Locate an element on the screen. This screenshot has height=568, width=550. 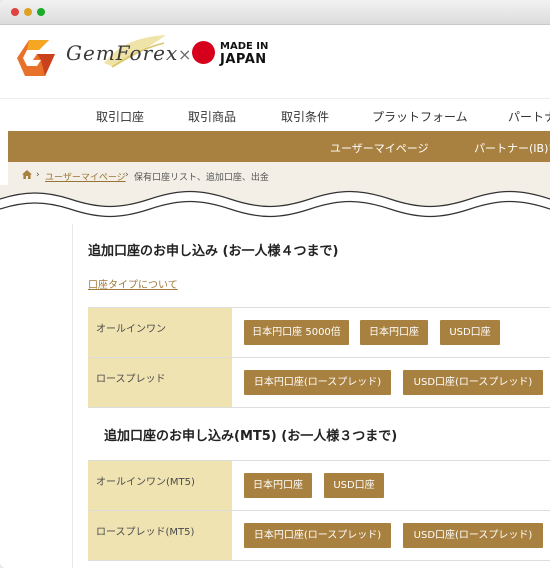
jpy-account-button: 日本円口座 is located at coordinates (394, 332).